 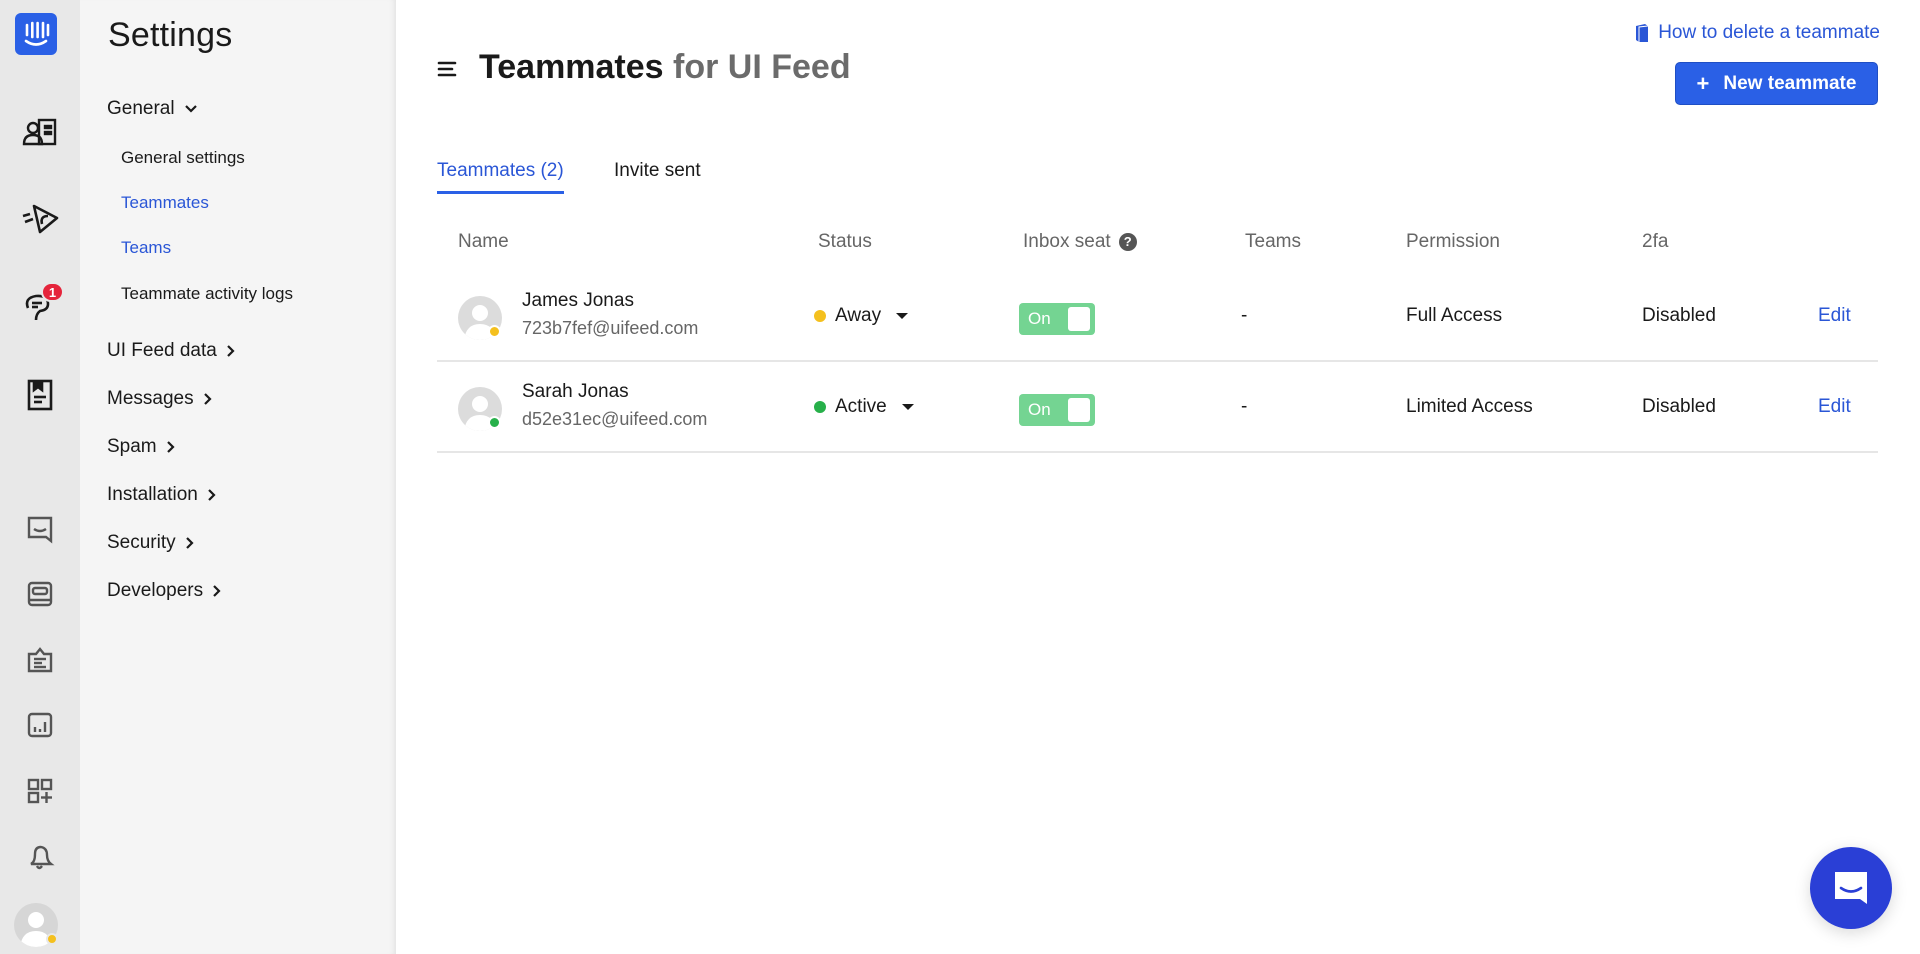 I want to click on teammate-name: James Jonas, so click(x=578, y=300).